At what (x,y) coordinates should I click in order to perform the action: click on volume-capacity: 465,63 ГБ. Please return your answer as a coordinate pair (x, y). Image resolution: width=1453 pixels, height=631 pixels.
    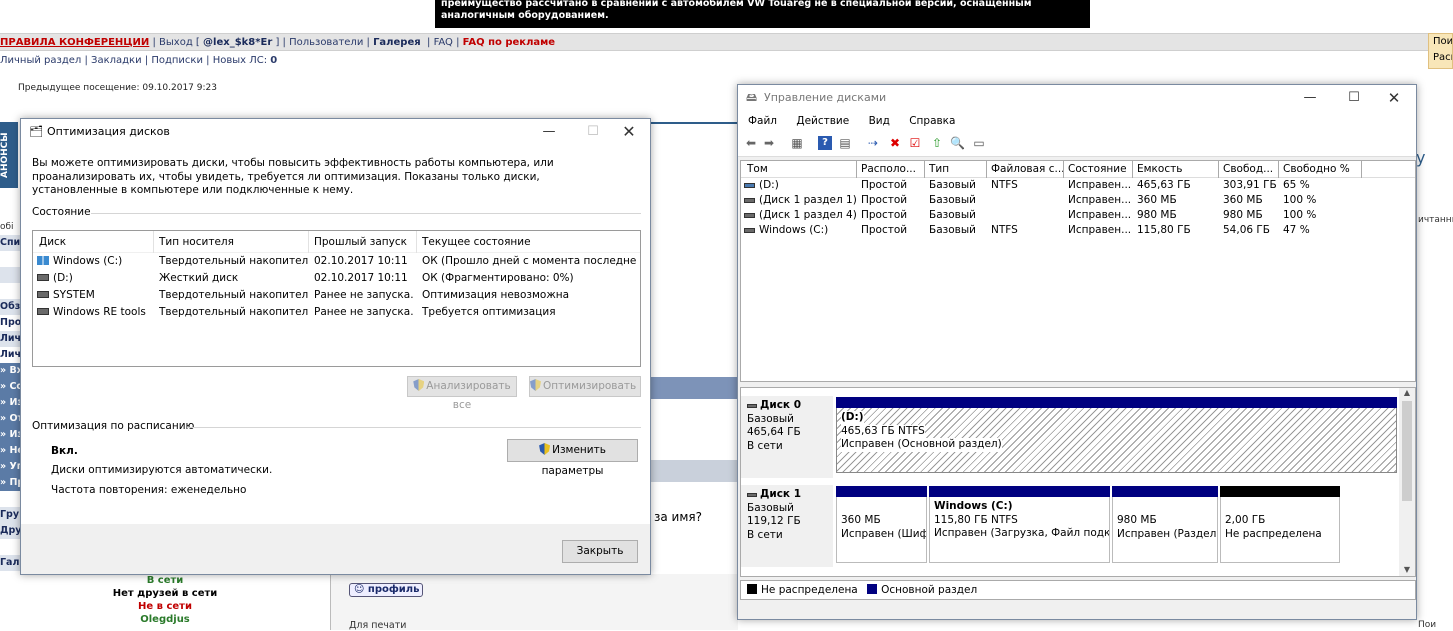
    Looking at the image, I should click on (1164, 185).